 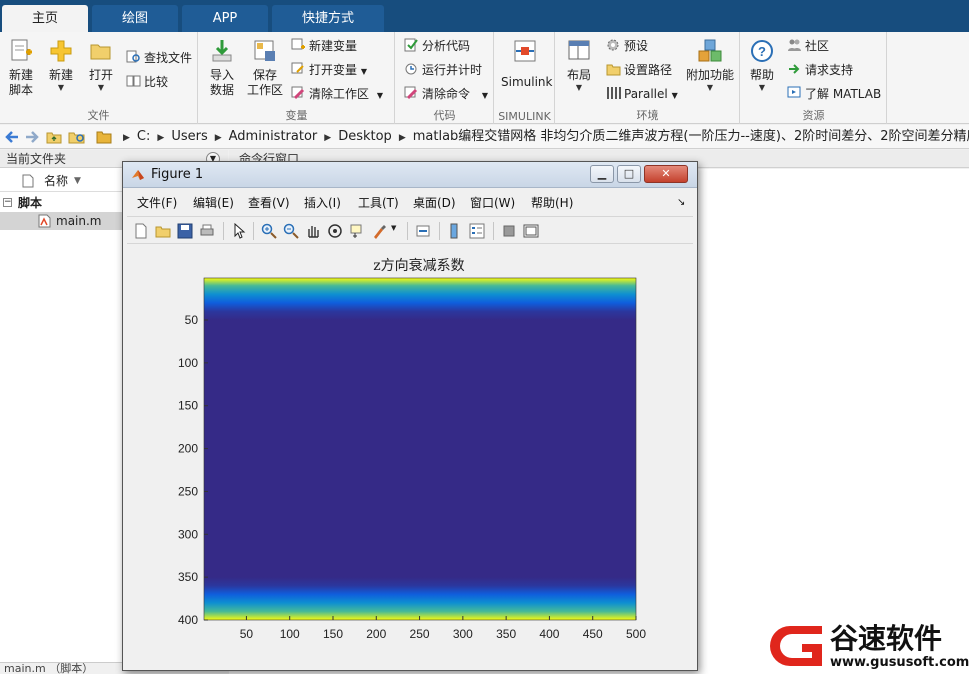 I want to click on breadcrumb-item: Users, so click(x=189, y=136).